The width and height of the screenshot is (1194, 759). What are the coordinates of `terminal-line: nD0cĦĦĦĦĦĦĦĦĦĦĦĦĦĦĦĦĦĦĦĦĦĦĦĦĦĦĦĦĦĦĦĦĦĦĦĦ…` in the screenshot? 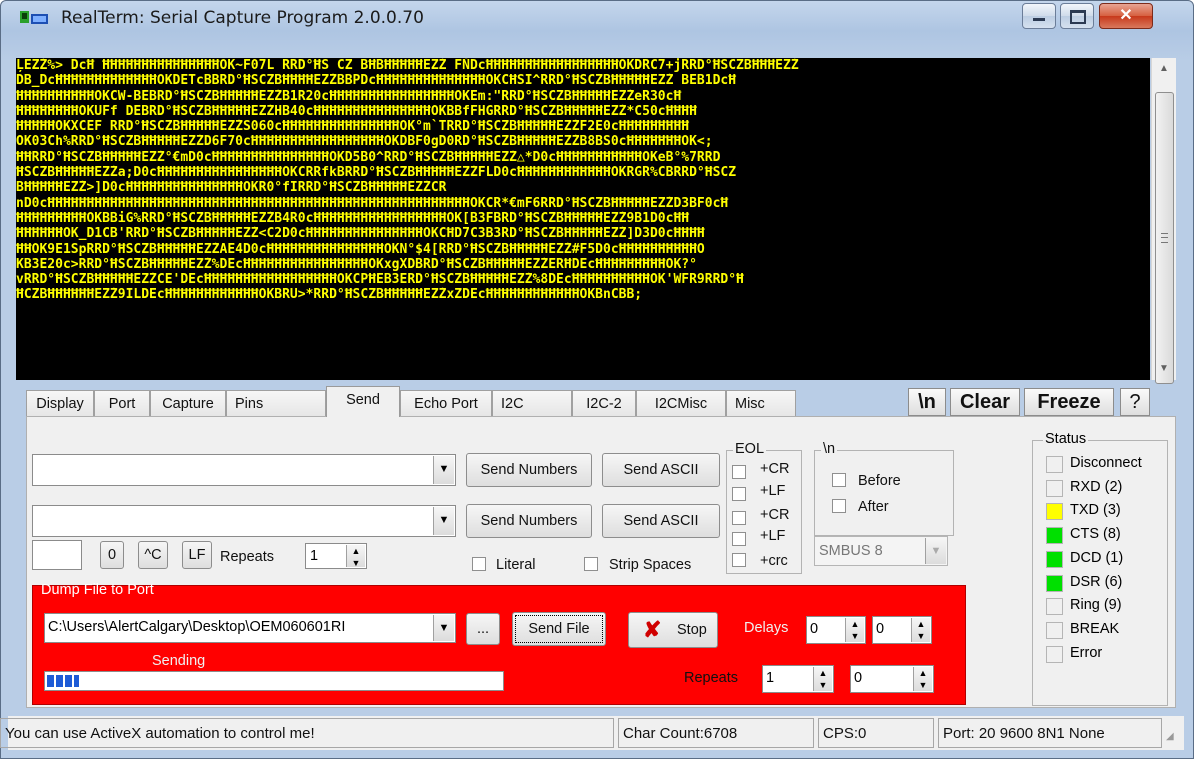 It's located at (372, 203).